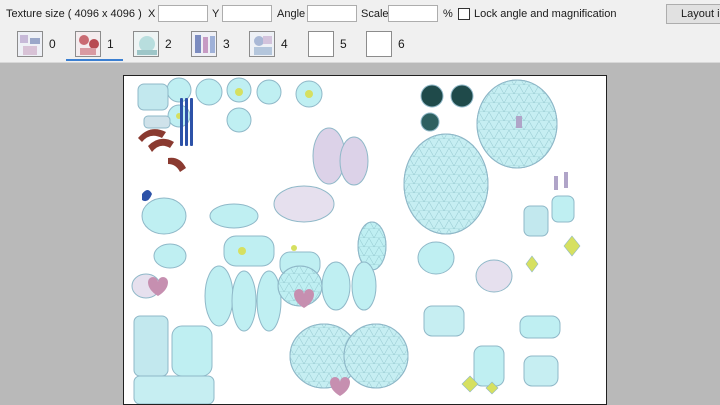  I want to click on angle-input, so click(332, 13).